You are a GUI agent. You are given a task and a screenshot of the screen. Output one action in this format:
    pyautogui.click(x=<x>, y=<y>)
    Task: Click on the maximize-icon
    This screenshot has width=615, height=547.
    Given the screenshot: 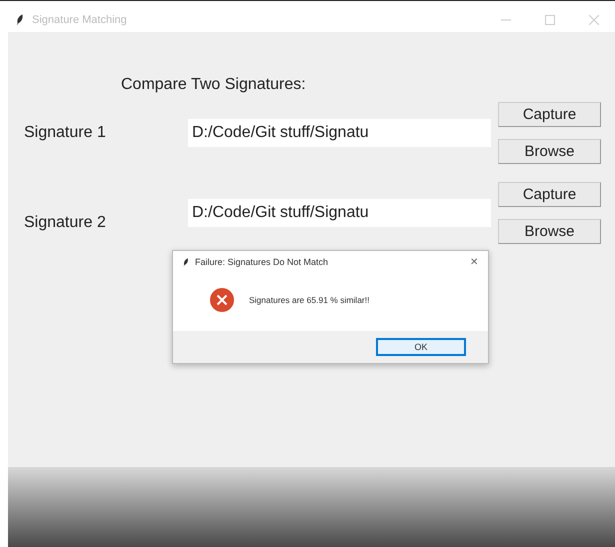 What is the action you would take?
    pyautogui.click(x=550, y=20)
    